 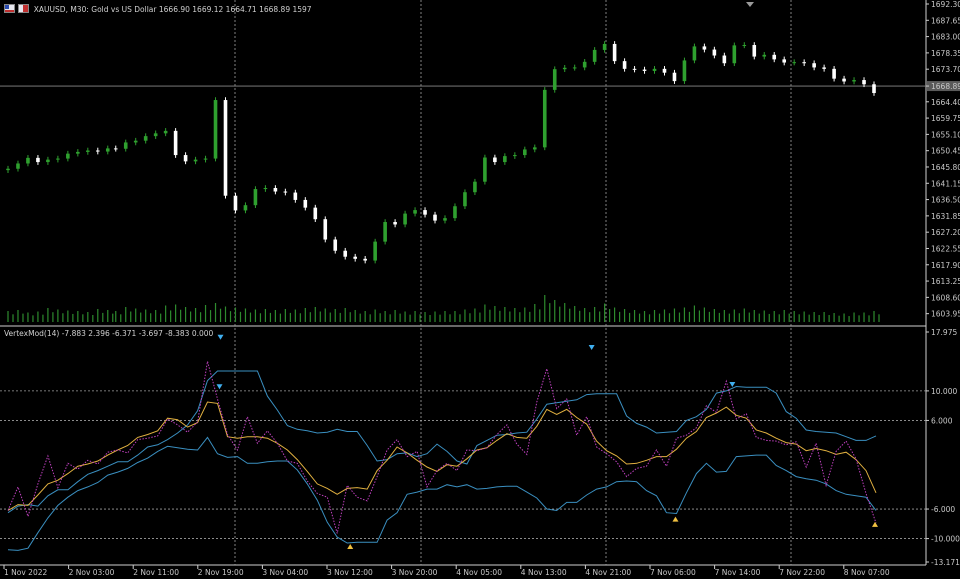 What do you see at coordinates (750, 4) in the screenshot?
I see `chart-shift-marker-icon` at bounding box center [750, 4].